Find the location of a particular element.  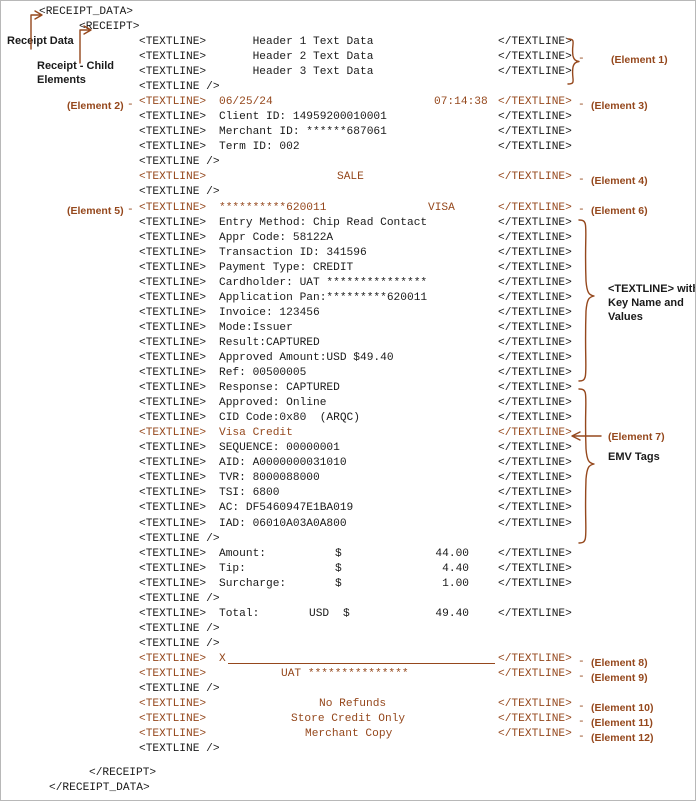

root-close-tag: </RECEIPT_DATA> is located at coordinates (99, 788).